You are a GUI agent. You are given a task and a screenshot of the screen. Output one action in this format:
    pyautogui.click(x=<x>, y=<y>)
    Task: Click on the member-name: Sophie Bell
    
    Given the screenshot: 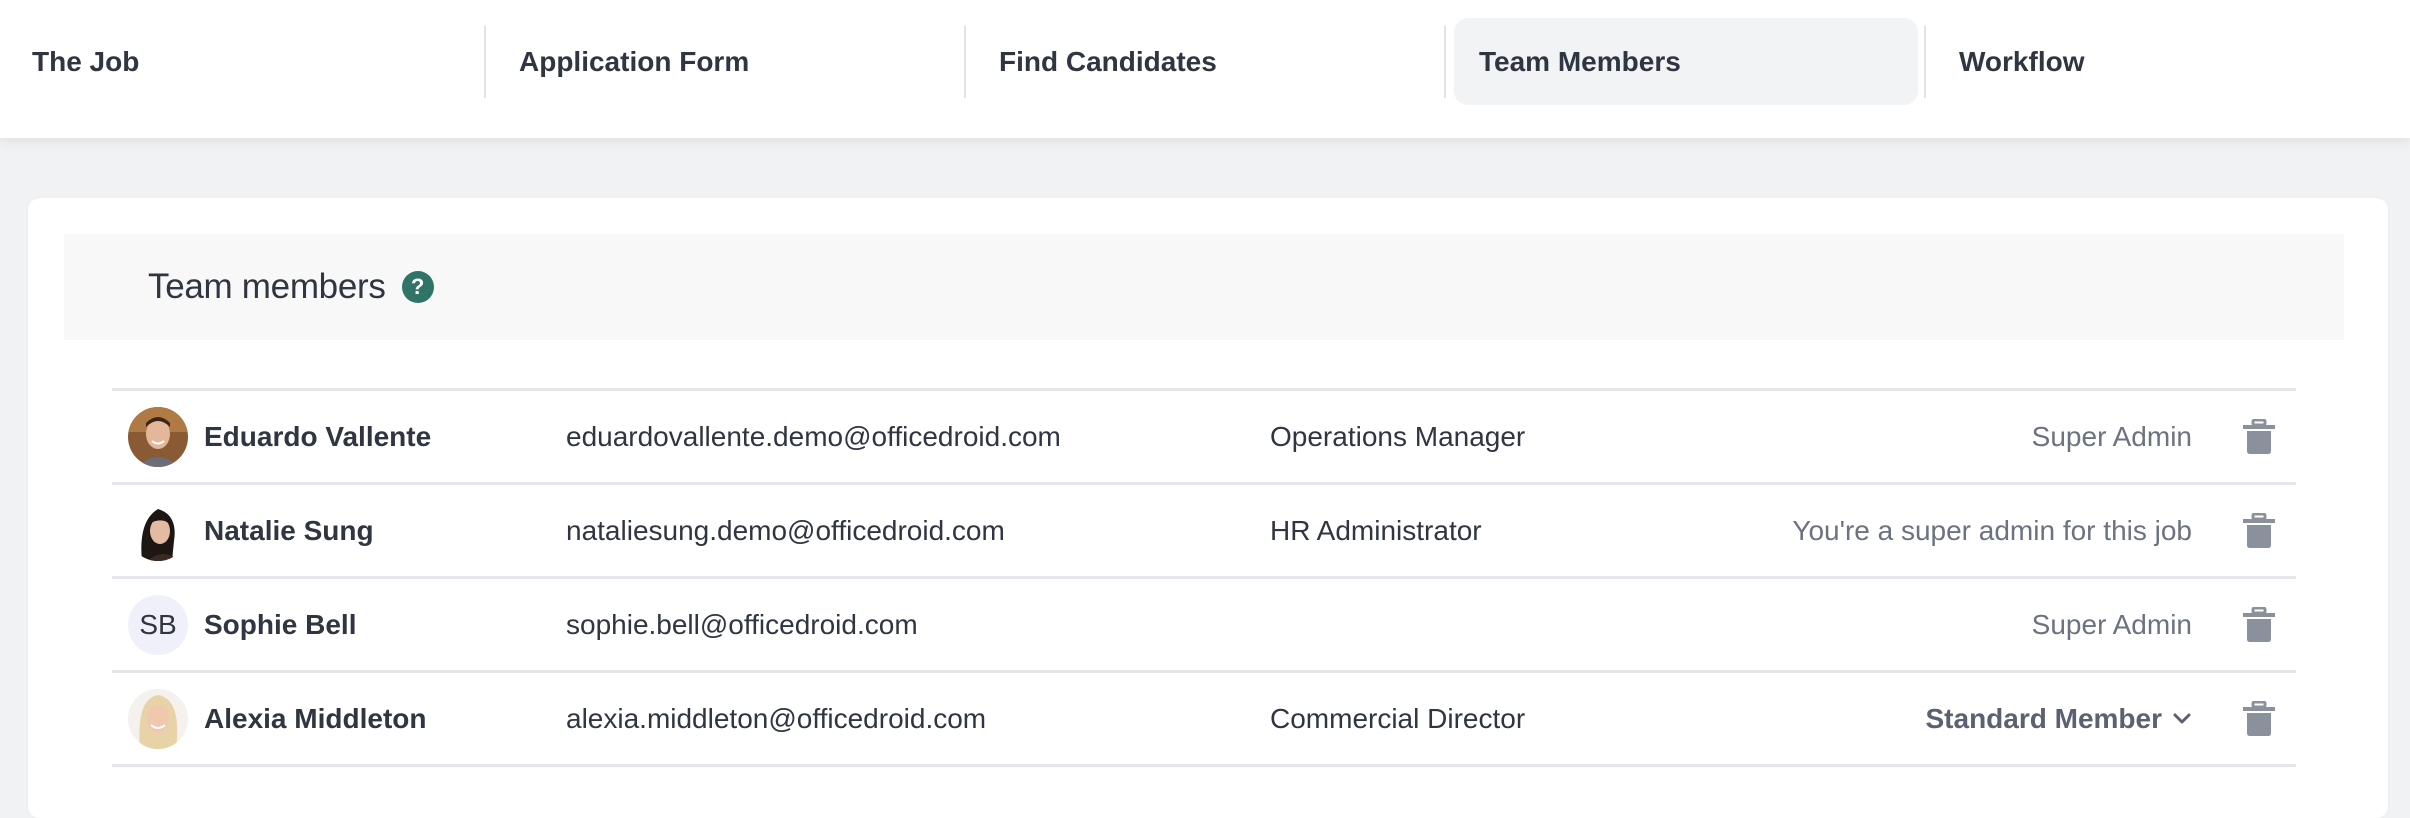 What is the action you would take?
    pyautogui.click(x=280, y=624)
    